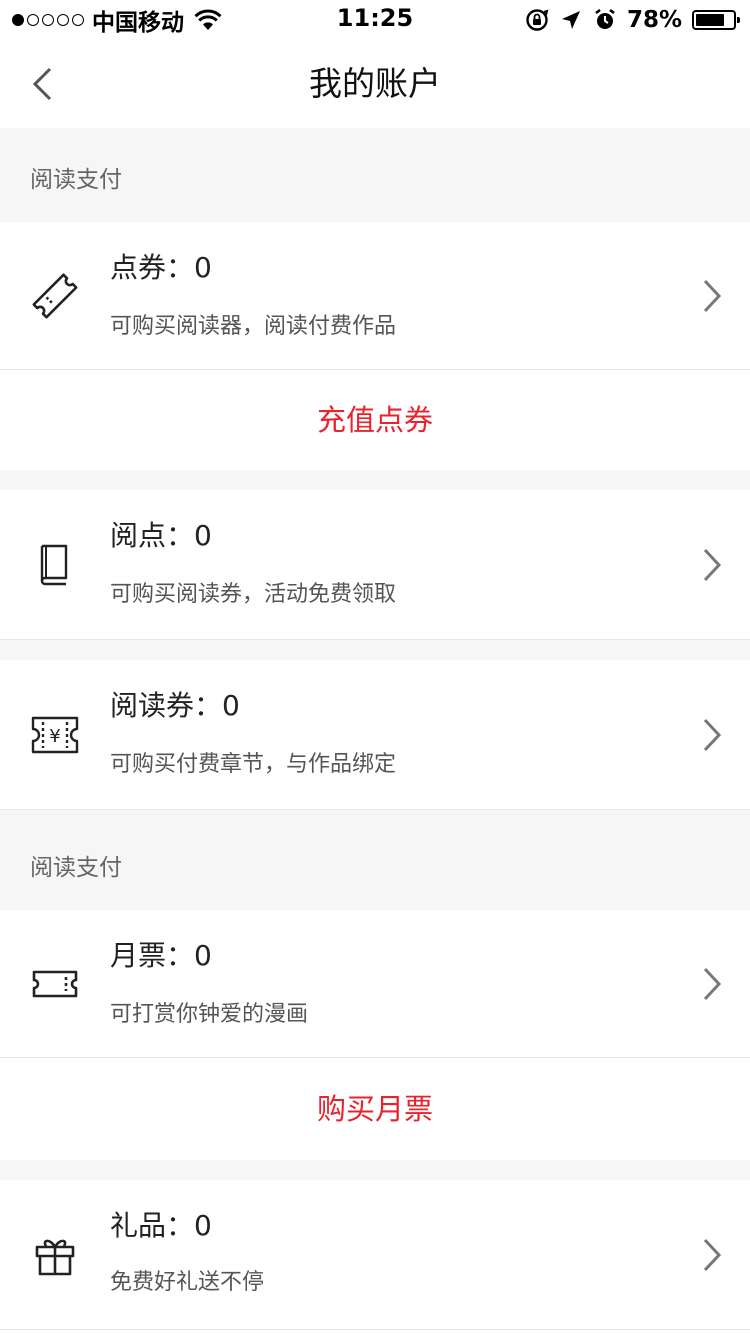 This screenshot has width=750, height=1334. I want to click on status-bar-right: 78%, so click(632, 20).